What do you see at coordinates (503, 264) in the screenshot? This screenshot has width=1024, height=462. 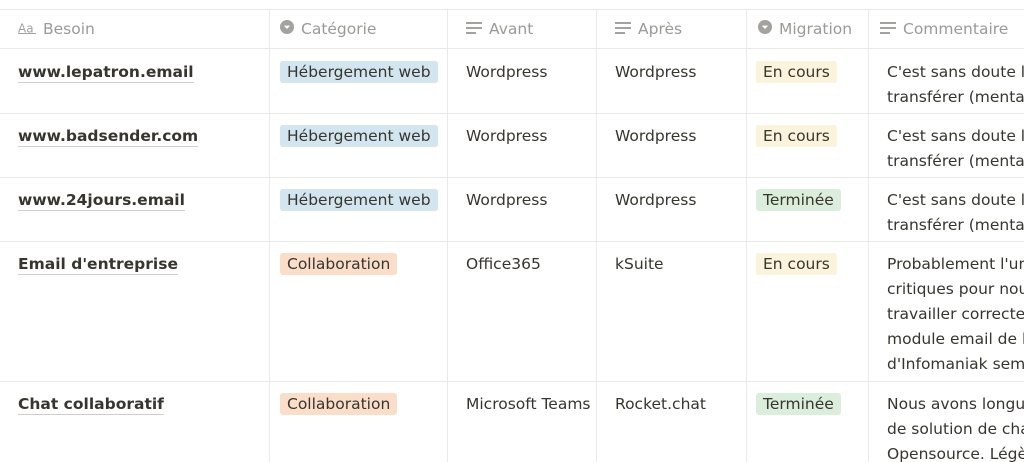 I see `avant-value: Office365` at bounding box center [503, 264].